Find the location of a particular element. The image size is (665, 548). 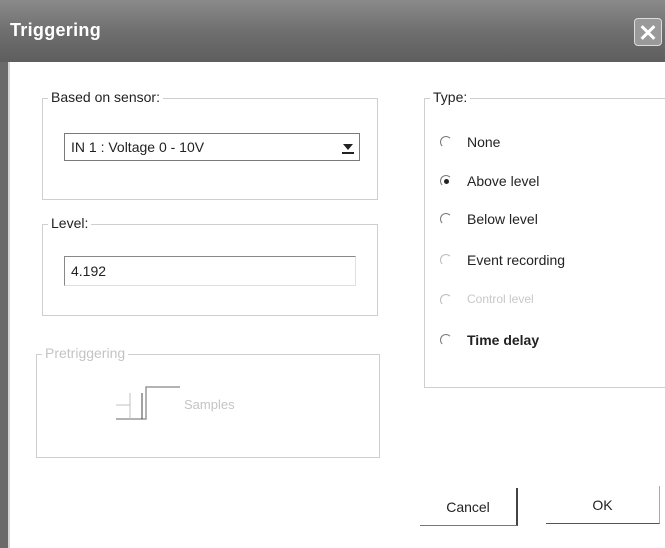

radio-label-above-level: Above level is located at coordinates (503, 181).